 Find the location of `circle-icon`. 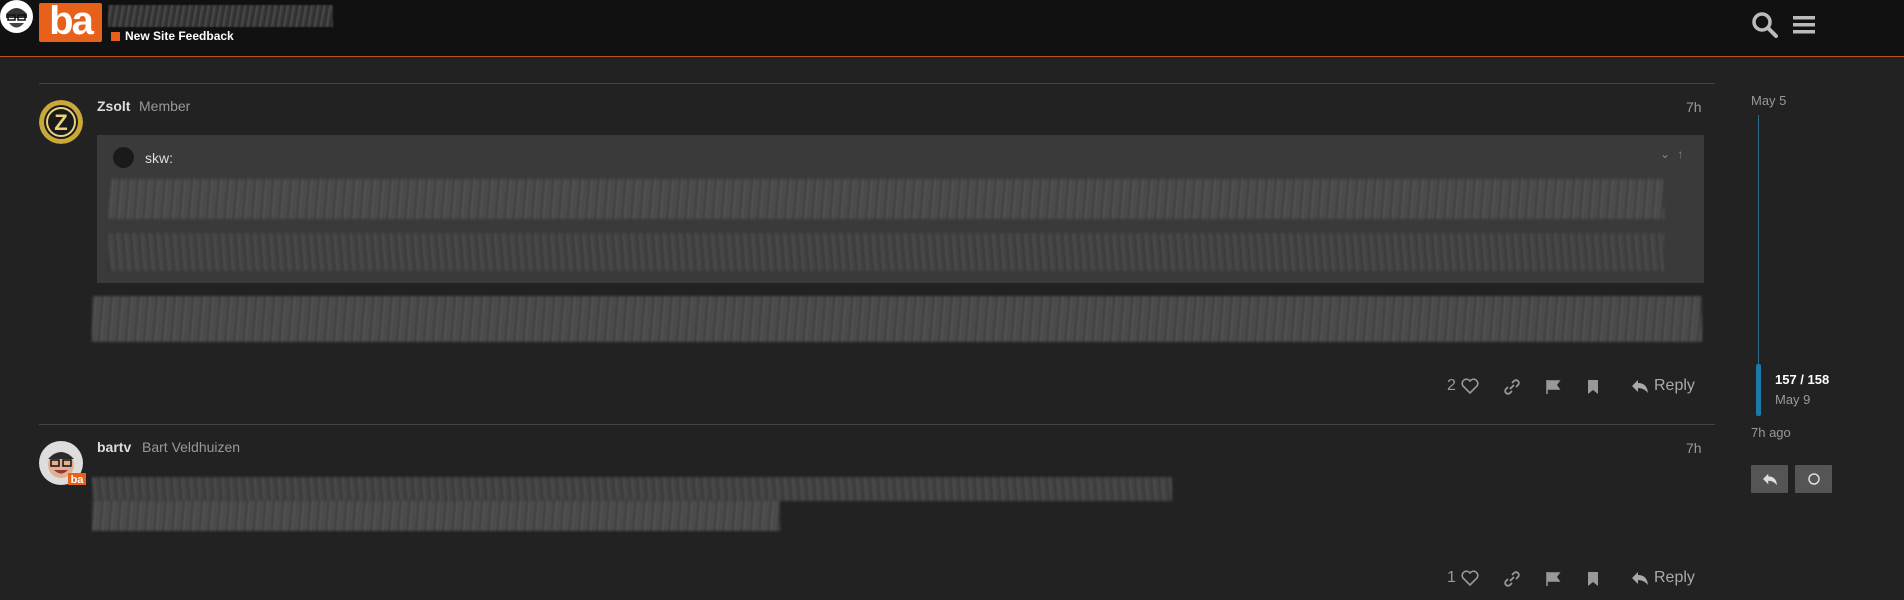

circle-icon is located at coordinates (1813, 479).